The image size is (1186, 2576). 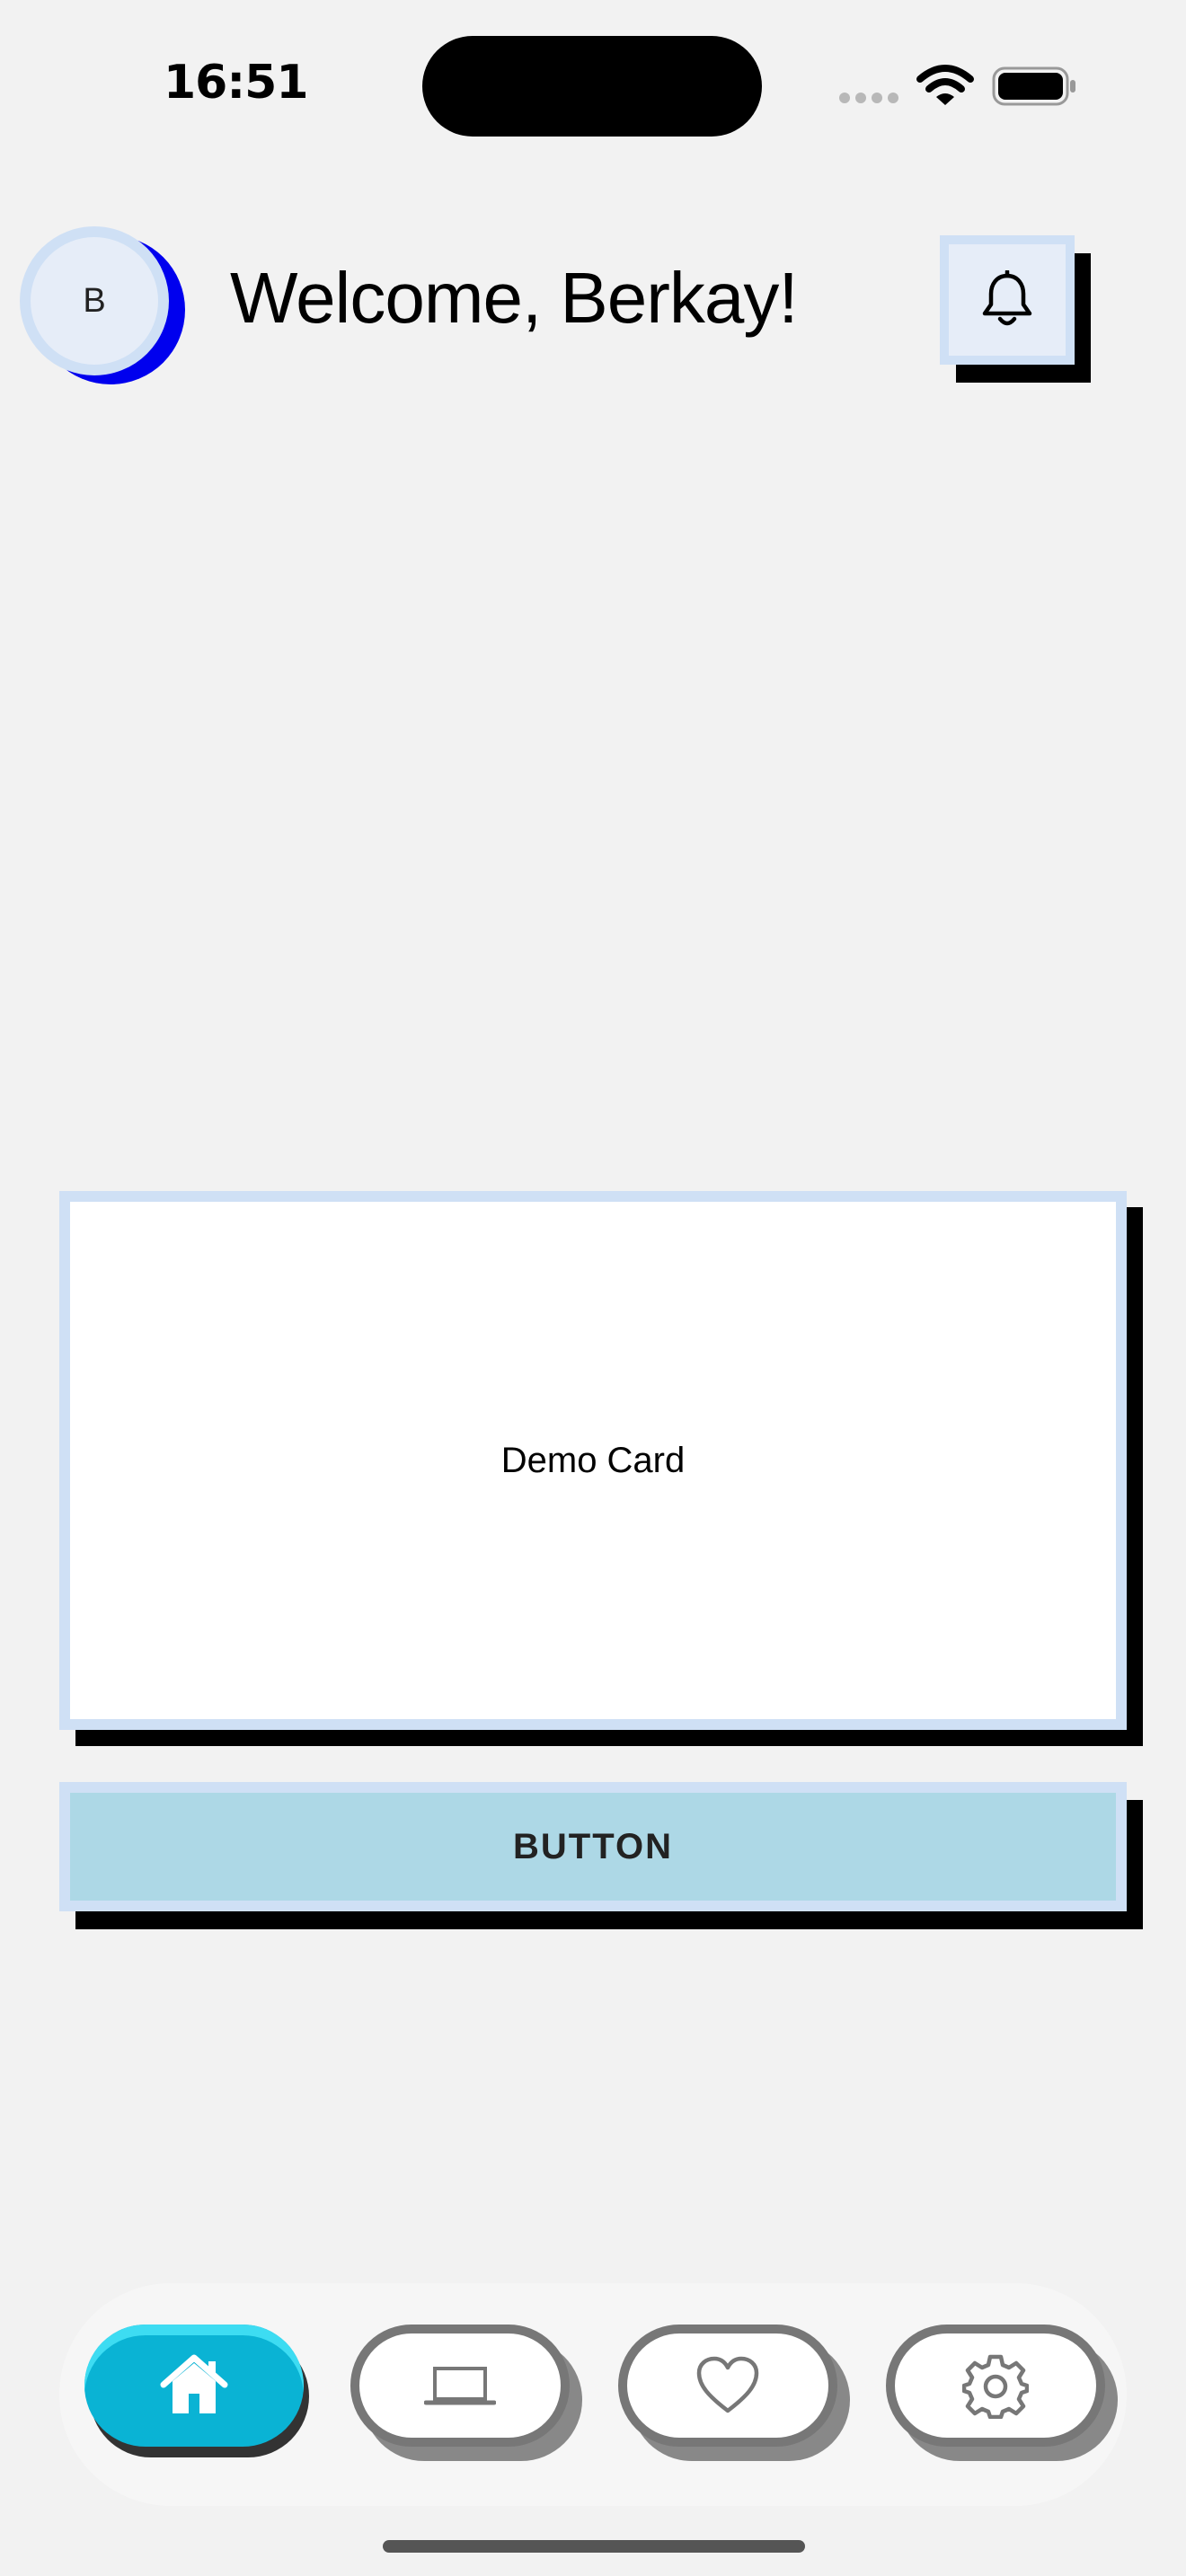 What do you see at coordinates (868, 98) in the screenshot?
I see `cellular-signal-icon` at bounding box center [868, 98].